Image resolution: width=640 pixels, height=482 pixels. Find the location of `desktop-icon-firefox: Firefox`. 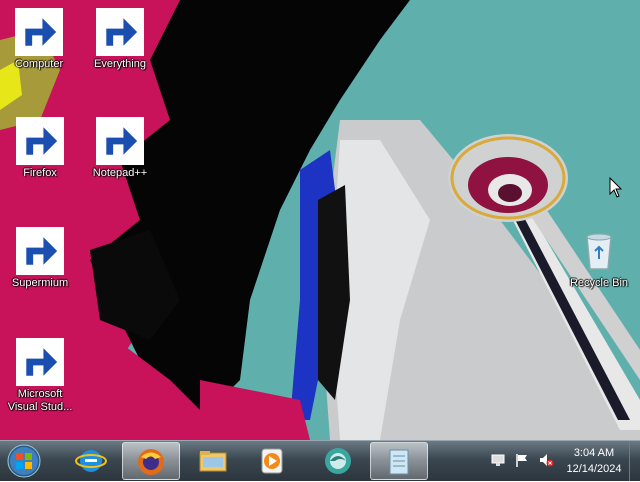

desktop-icon-firefox: Firefox is located at coordinates (40, 148).